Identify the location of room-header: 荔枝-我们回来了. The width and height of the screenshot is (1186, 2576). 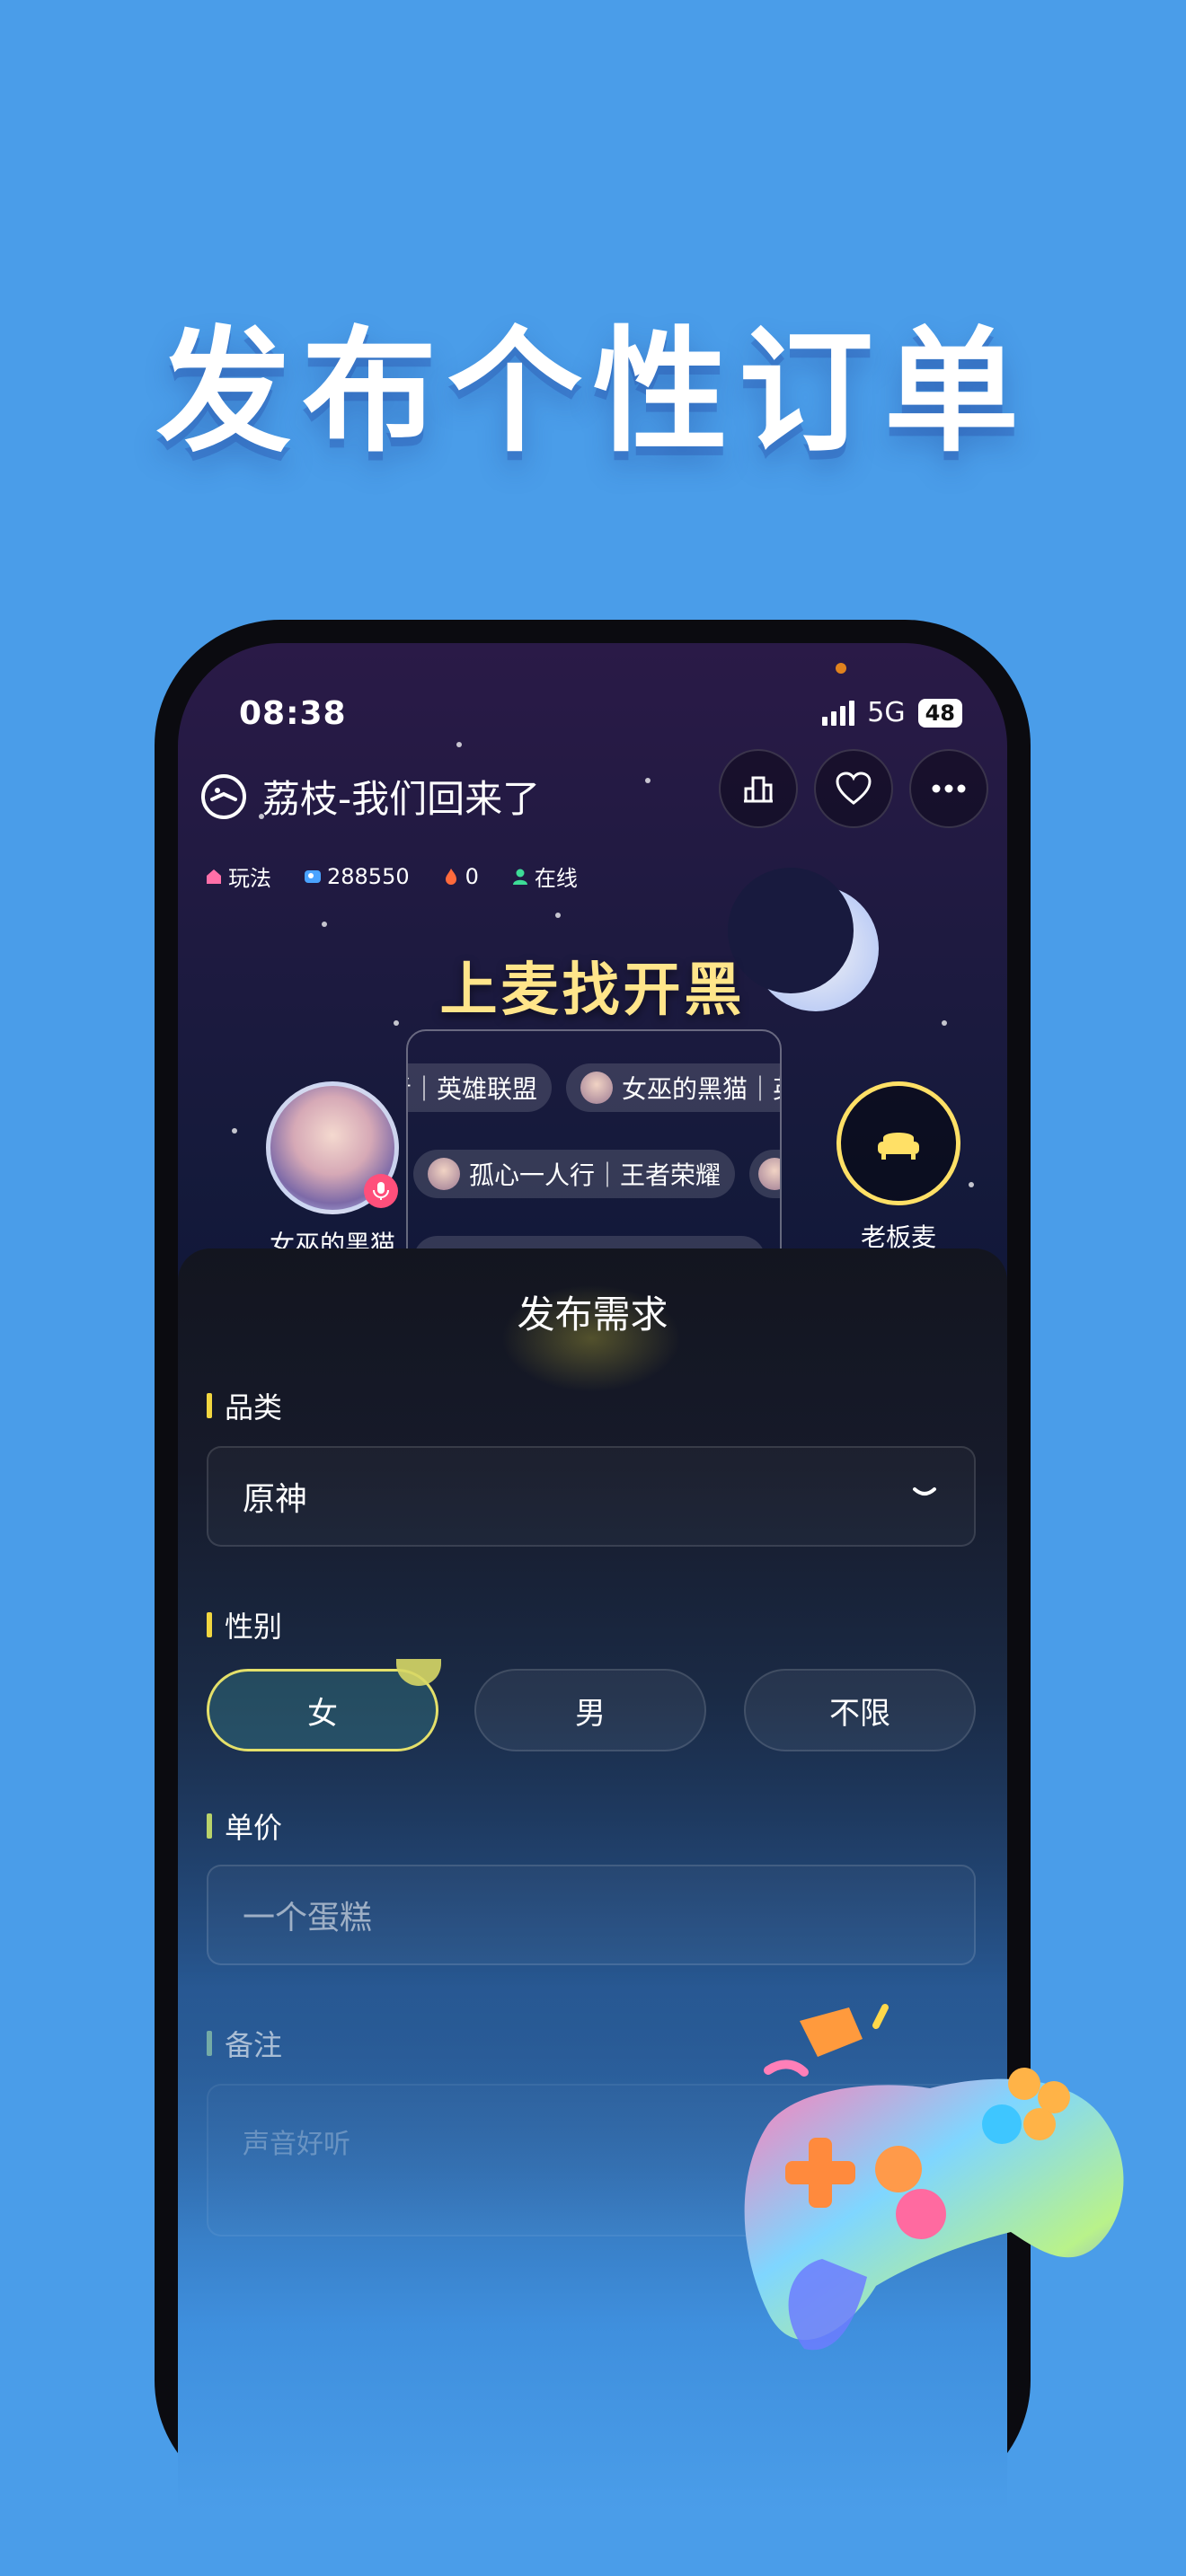
(369, 796).